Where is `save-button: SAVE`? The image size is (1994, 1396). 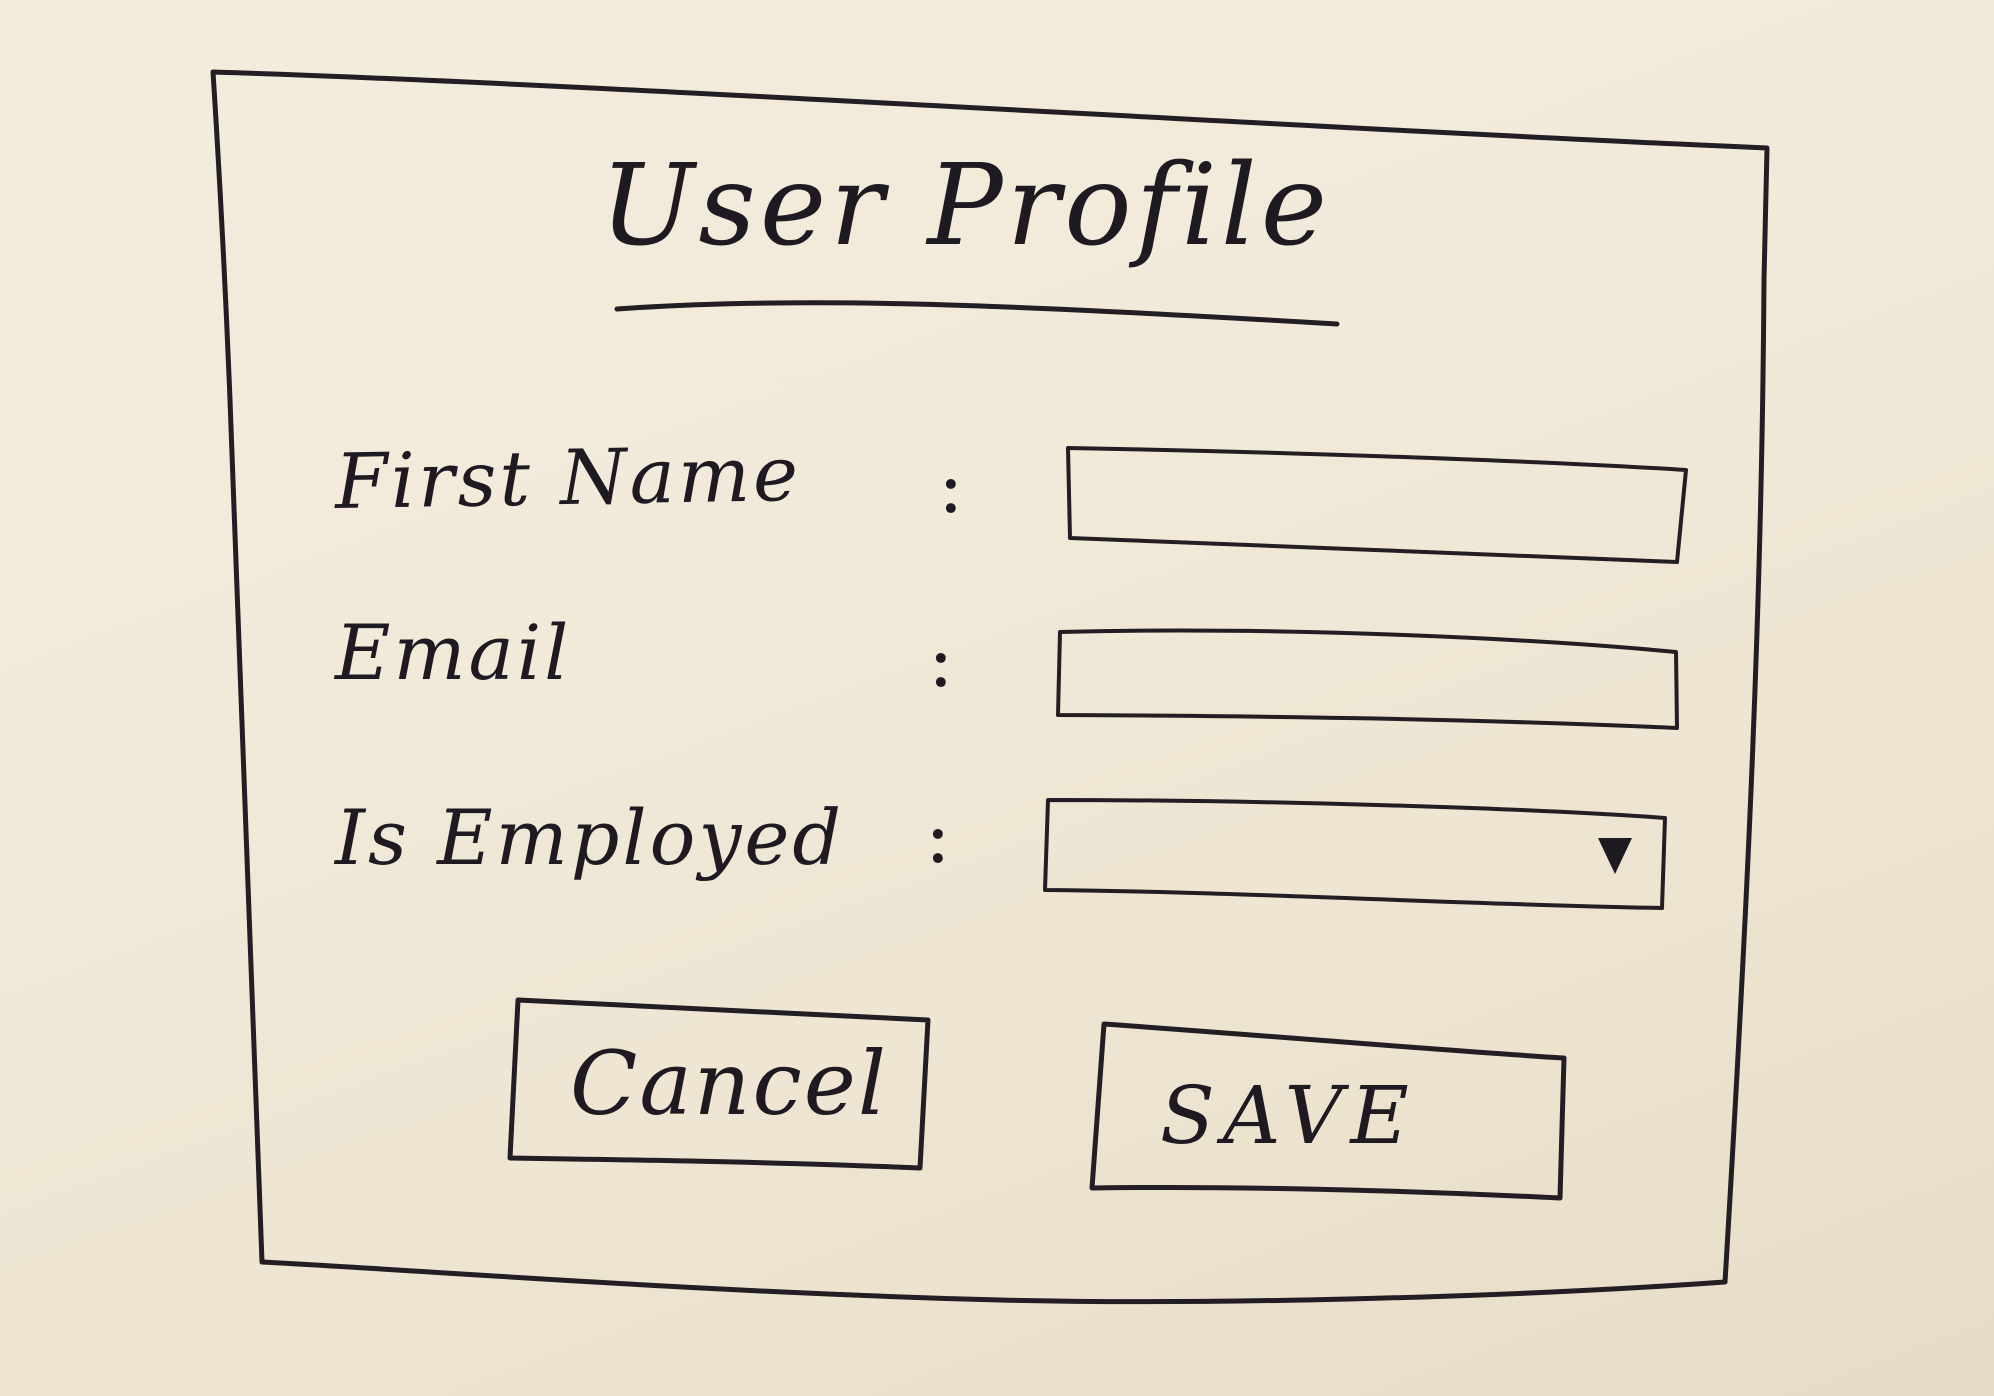 save-button: SAVE is located at coordinates (1328, 1108).